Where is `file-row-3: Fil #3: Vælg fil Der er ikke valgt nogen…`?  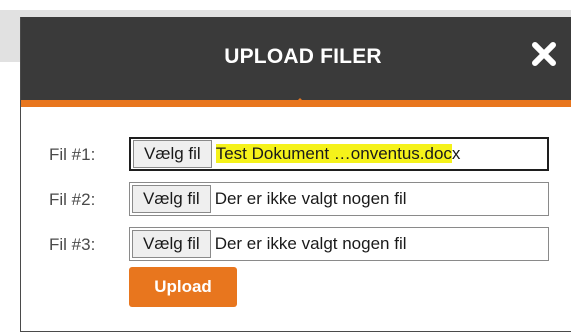 file-row-3: Fil #3: Vælg fil Der er ikke valgt nogen… is located at coordinates (296, 249).